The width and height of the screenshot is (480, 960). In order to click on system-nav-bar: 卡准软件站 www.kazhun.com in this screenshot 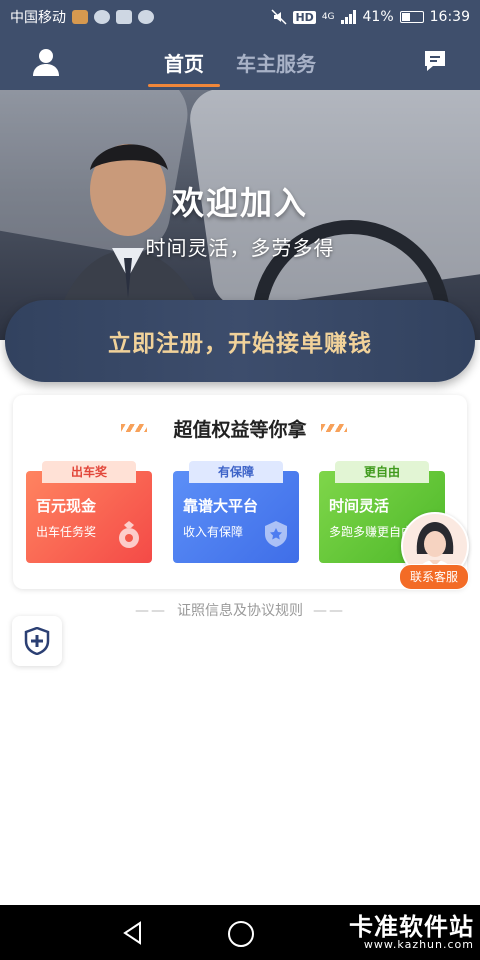, I will do `click(240, 932)`.